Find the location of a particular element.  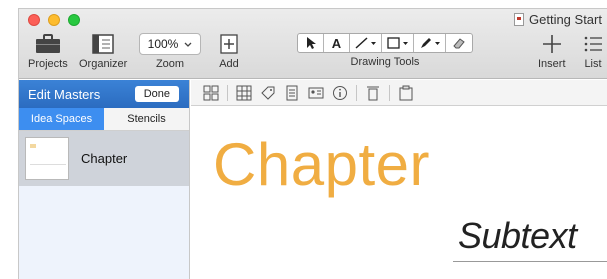

organizer-button: Organizer is located at coordinates (103, 51).